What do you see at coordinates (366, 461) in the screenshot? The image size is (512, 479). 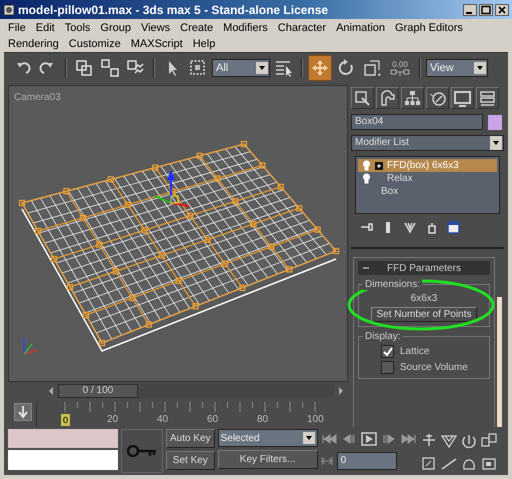 I see `current-frame-field: 0` at bounding box center [366, 461].